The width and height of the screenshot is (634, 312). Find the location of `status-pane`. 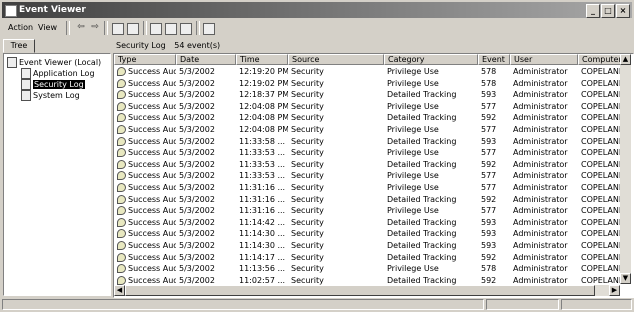

status-pane is located at coordinates (522, 304).